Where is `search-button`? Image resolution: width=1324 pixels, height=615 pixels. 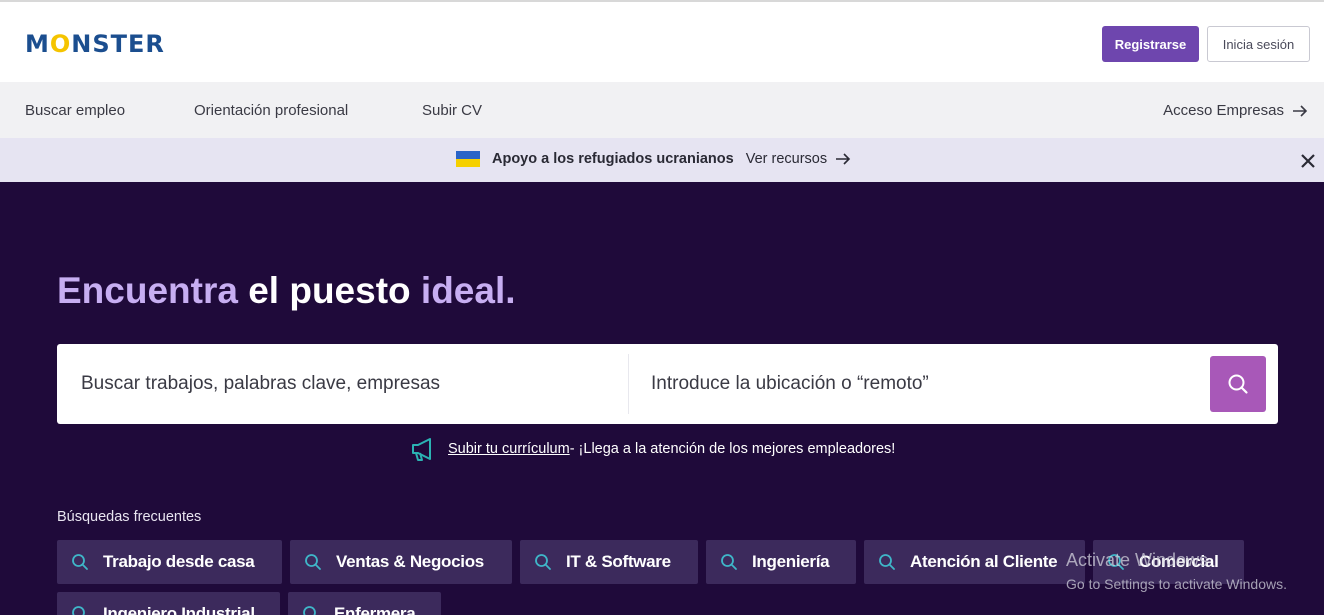 search-button is located at coordinates (1238, 384).